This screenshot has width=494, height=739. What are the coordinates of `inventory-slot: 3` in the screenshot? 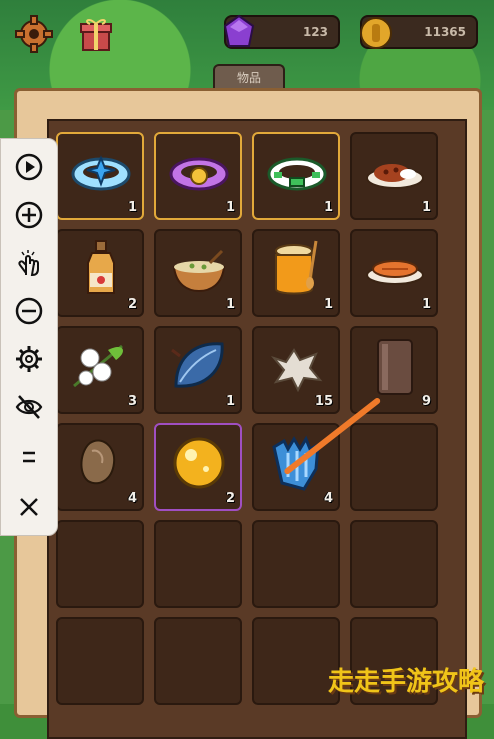 It's located at (100, 370).